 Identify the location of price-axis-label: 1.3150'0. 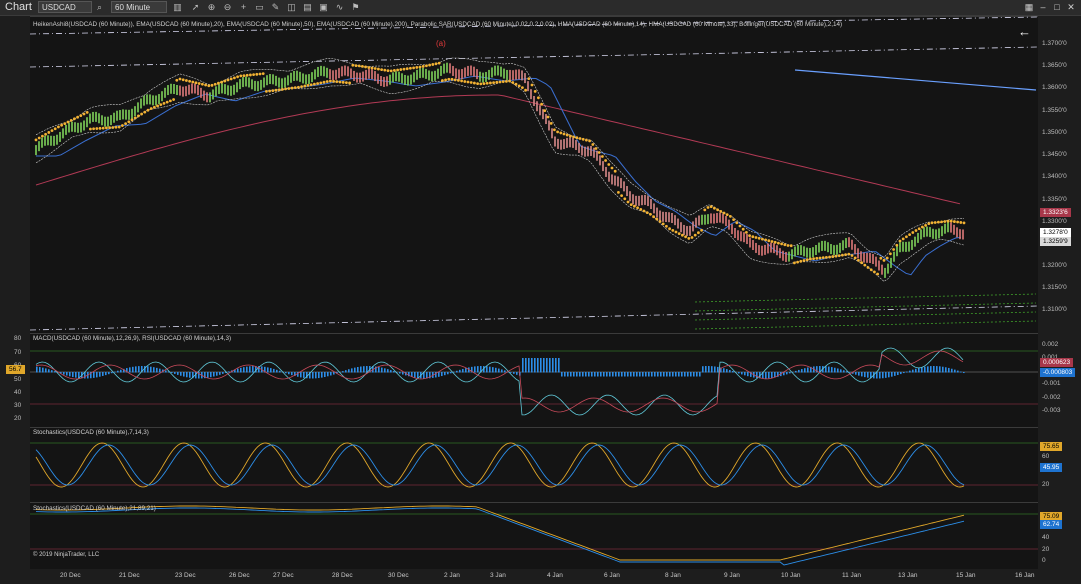
(1054, 287).